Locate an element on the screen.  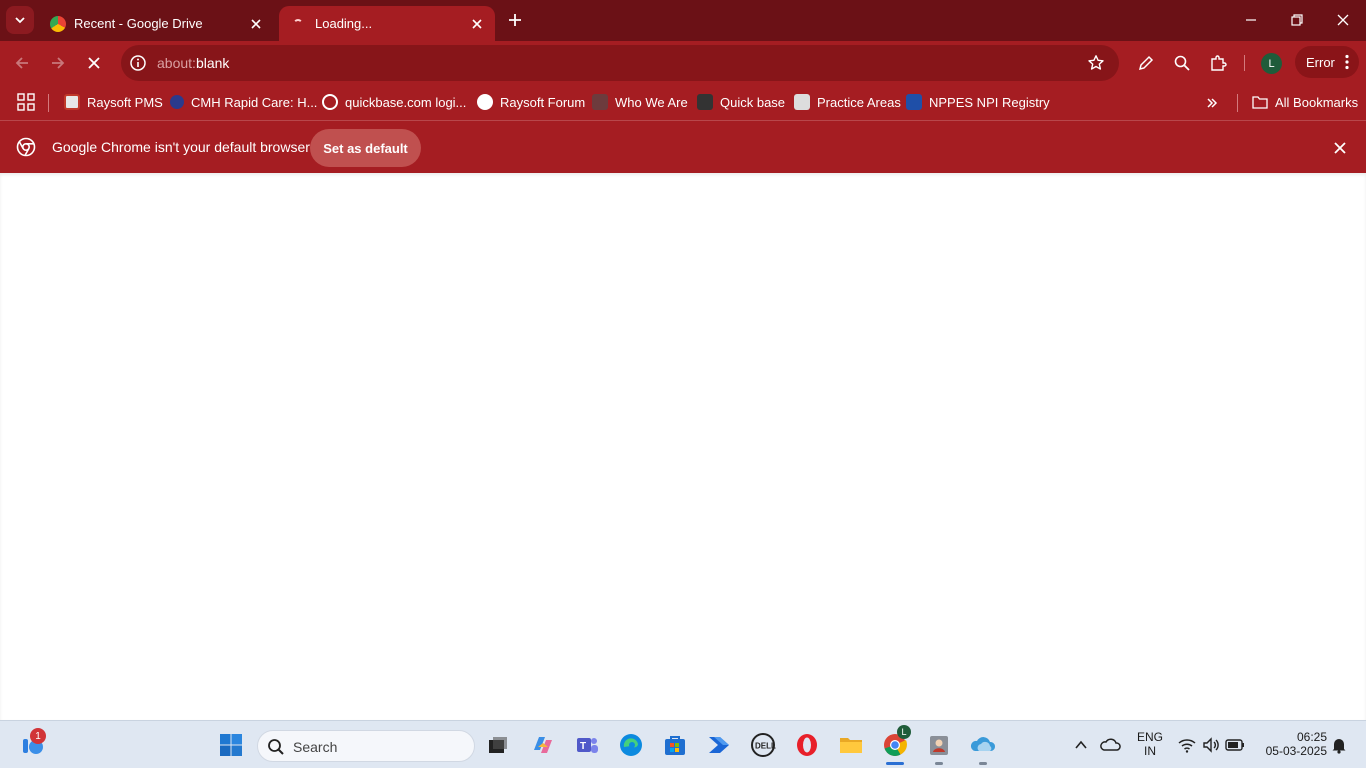
all-bookmarks-label: All Bookmarks is located at coordinates (1317, 102).